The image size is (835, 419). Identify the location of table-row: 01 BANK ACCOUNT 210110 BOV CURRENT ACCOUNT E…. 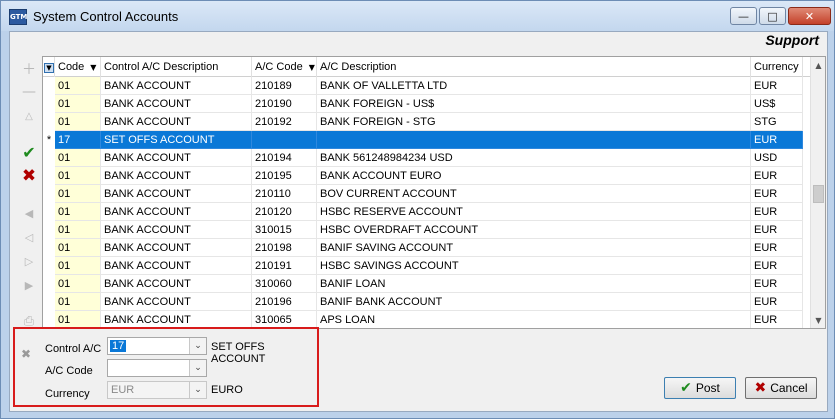
(427, 194).